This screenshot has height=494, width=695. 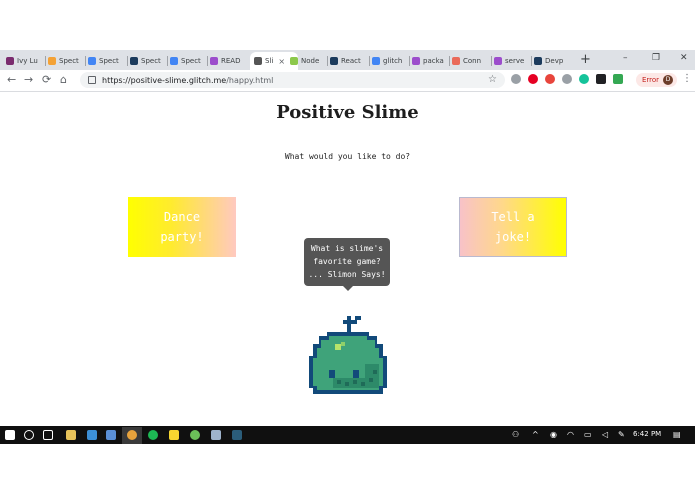 What do you see at coordinates (516, 79) in the screenshot?
I see `extension-w-icon` at bounding box center [516, 79].